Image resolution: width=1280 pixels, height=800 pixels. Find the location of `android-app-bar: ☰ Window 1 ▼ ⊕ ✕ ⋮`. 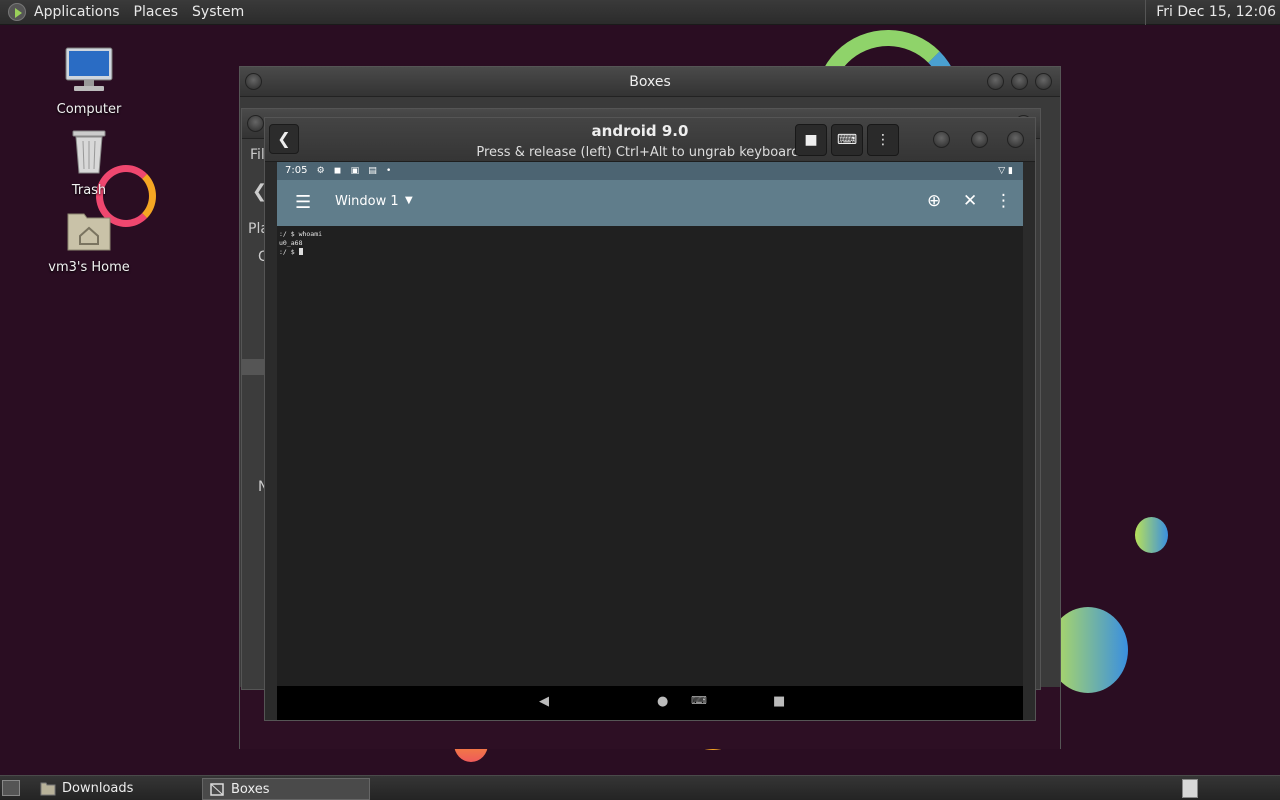

android-app-bar: ☰ Window 1 ▼ ⊕ ✕ ⋮ is located at coordinates (650, 203).